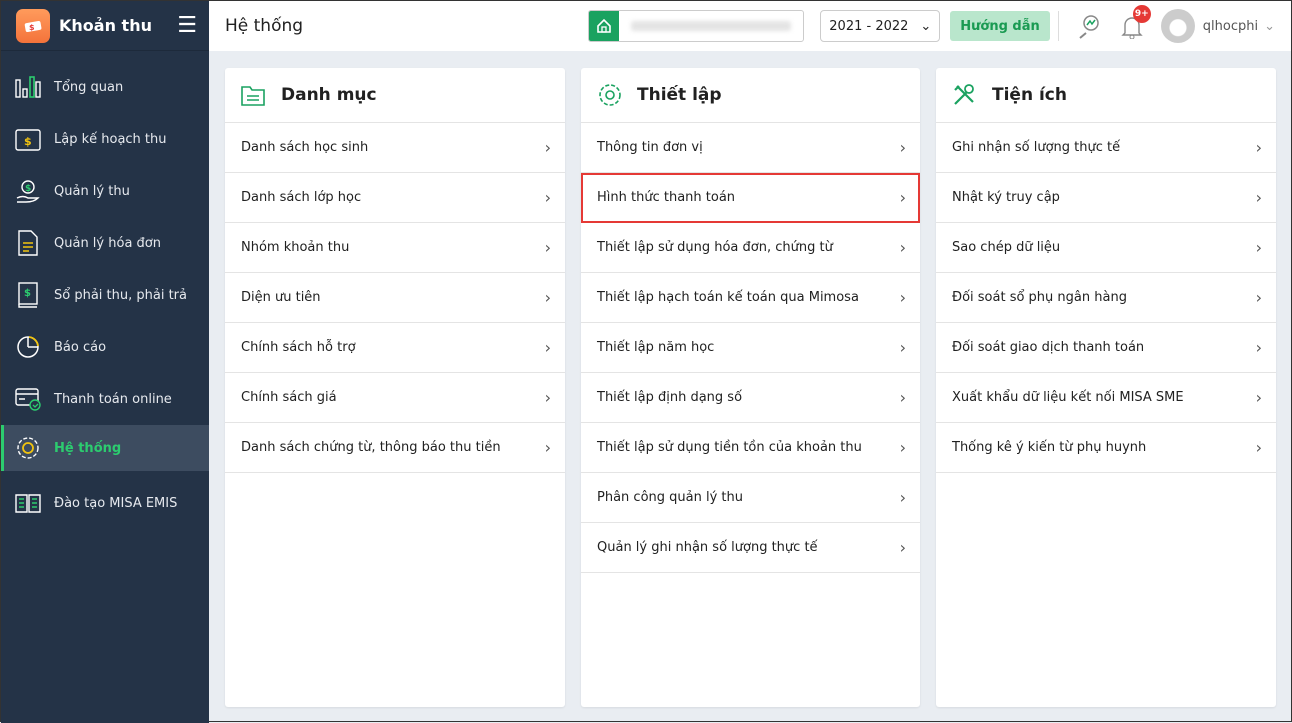  What do you see at coordinates (395, 198) in the screenshot?
I see `menu-item: Danh sách lớp học ›` at bounding box center [395, 198].